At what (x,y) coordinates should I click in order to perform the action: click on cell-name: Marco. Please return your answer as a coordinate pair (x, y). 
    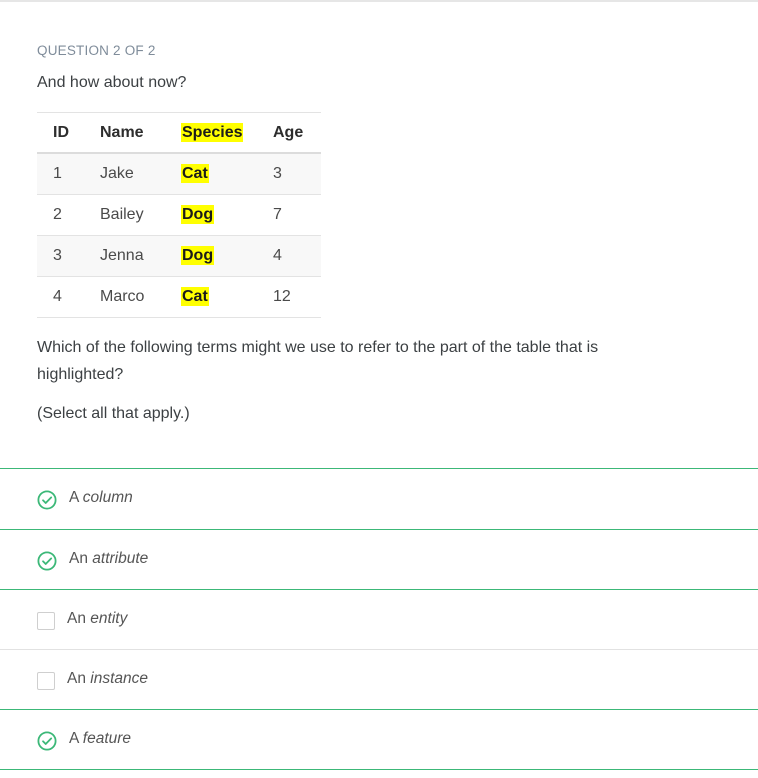
    Looking at the image, I should click on (122, 296).